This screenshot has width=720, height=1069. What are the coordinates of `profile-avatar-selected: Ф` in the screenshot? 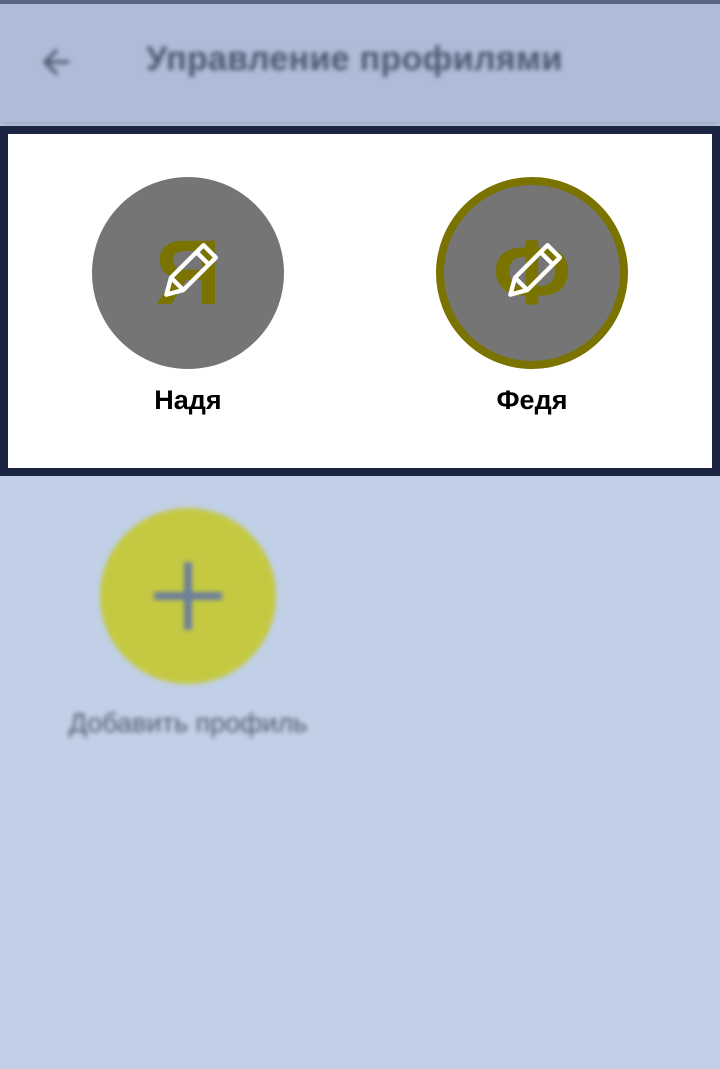 It's located at (532, 273).